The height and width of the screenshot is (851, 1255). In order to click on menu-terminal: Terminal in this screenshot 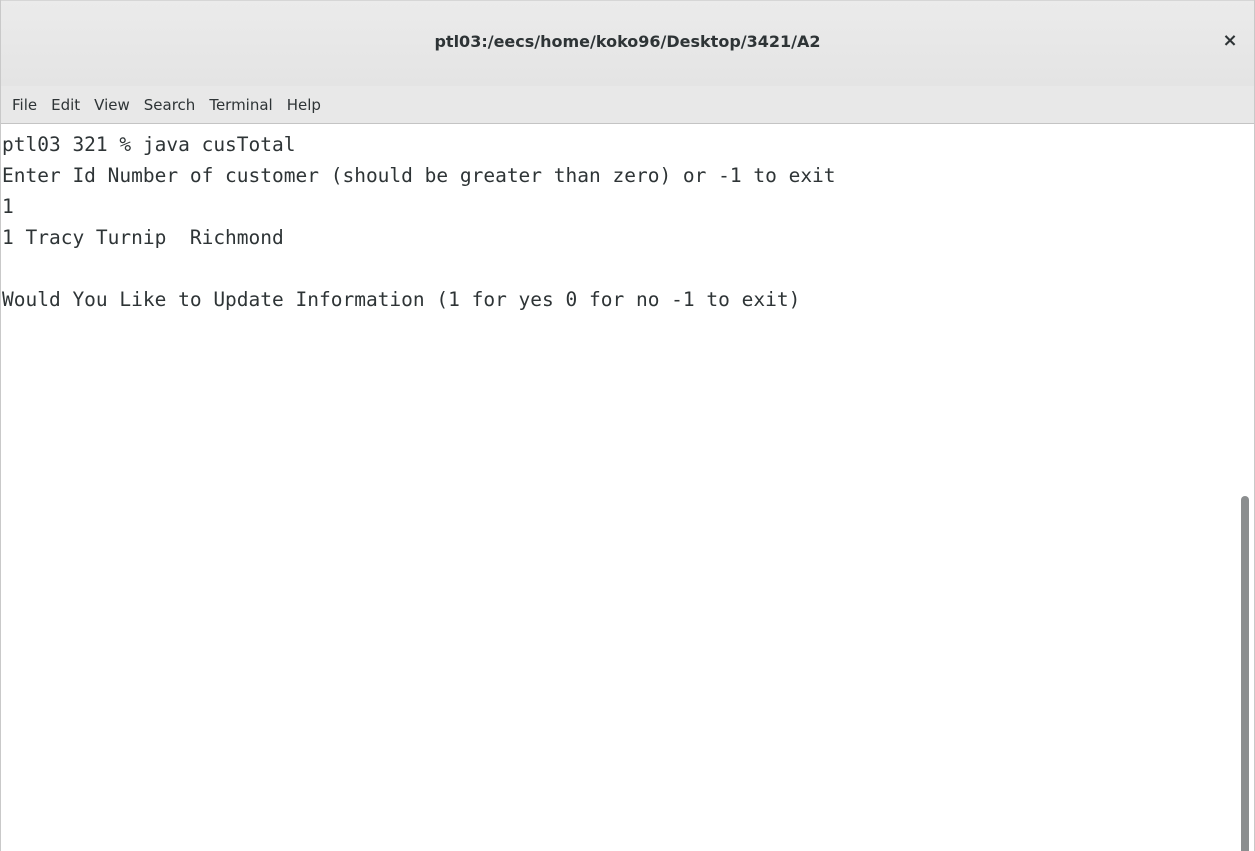, I will do `click(240, 105)`.